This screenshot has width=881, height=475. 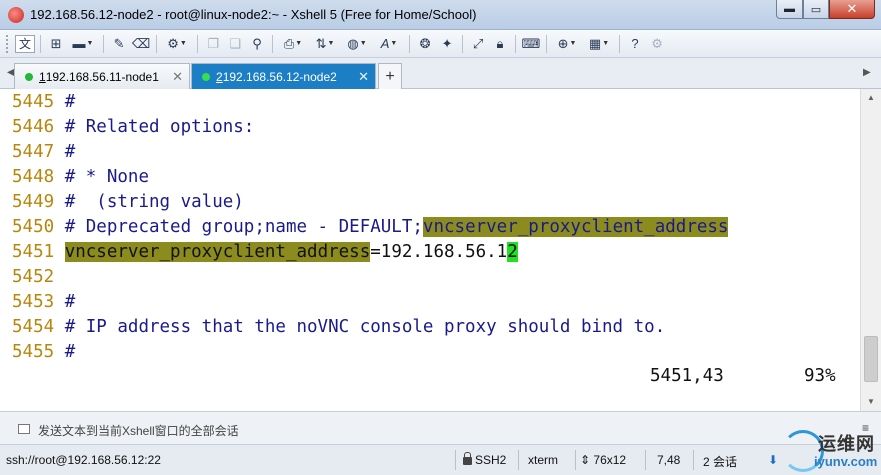 What do you see at coordinates (325, 44) in the screenshot?
I see `transfer-icon: ⇅ ▼` at bounding box center [325, 44].